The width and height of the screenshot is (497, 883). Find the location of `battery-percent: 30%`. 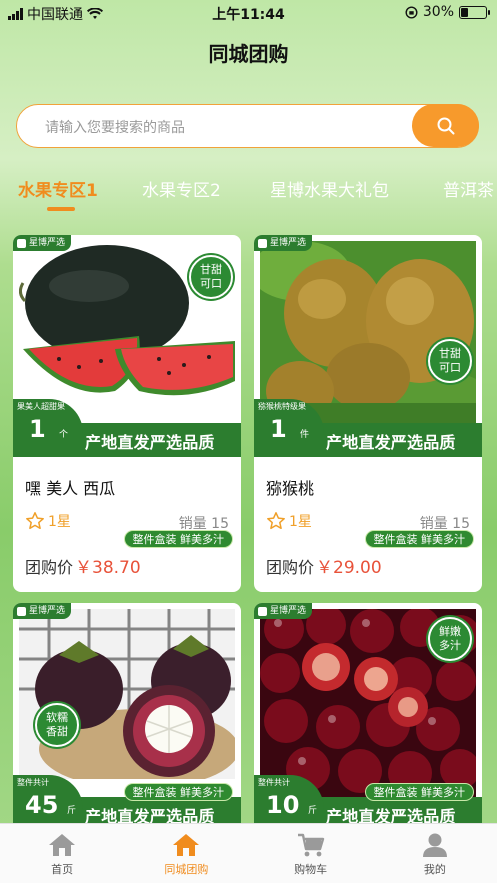

battery-percent: 30% is located at coordinates (438, 12).